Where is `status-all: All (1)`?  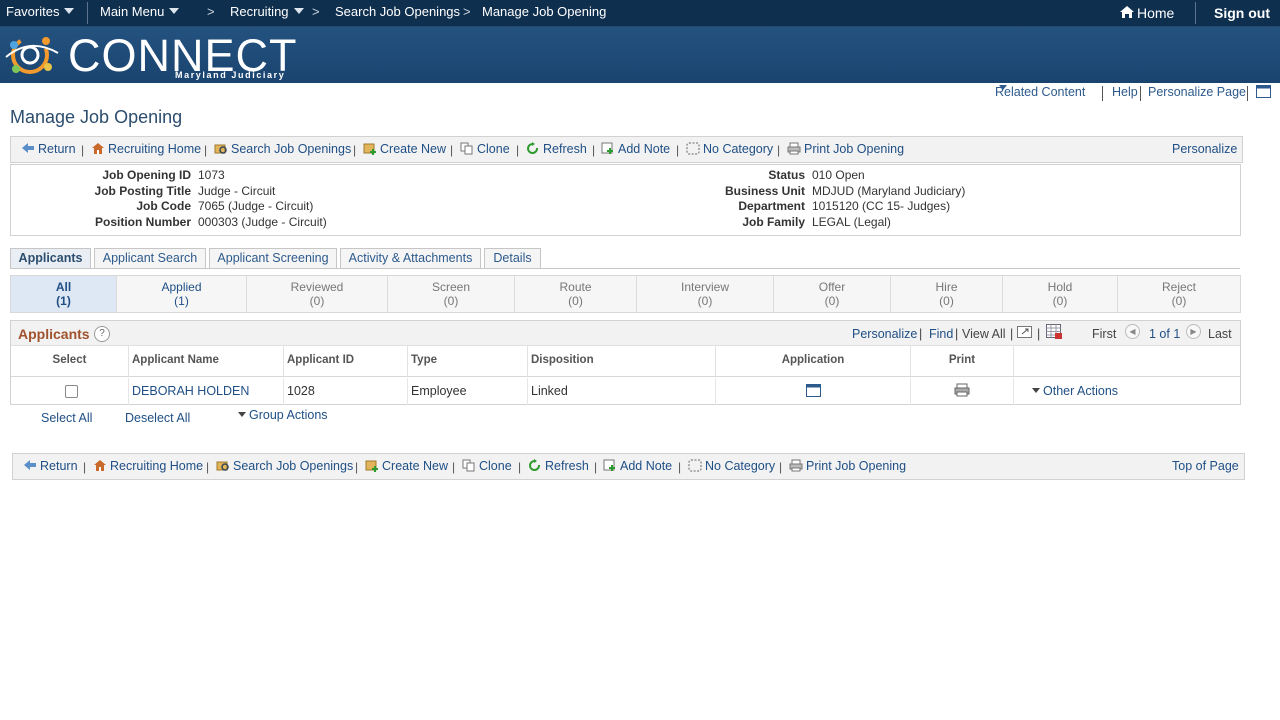
status-all: All (1) is located at coordinates (63, 294).